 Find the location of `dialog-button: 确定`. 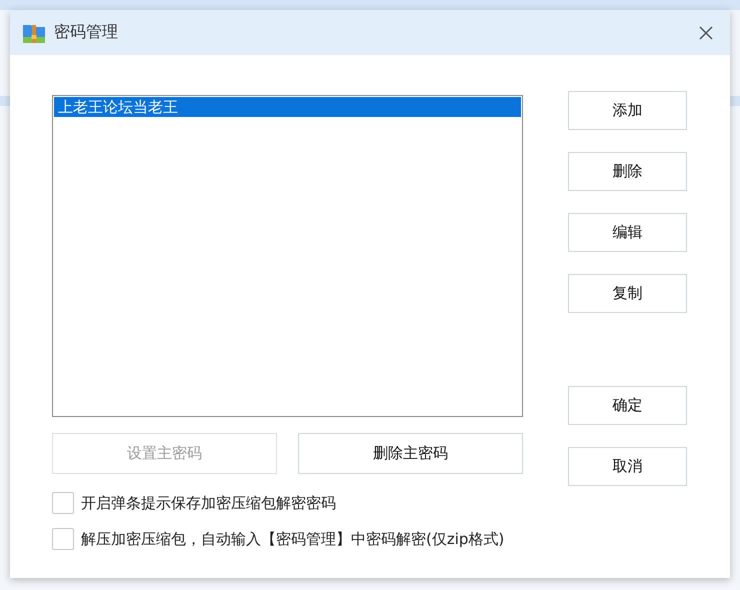

dialog-button: 确定 is located at coordinates (627, 405).